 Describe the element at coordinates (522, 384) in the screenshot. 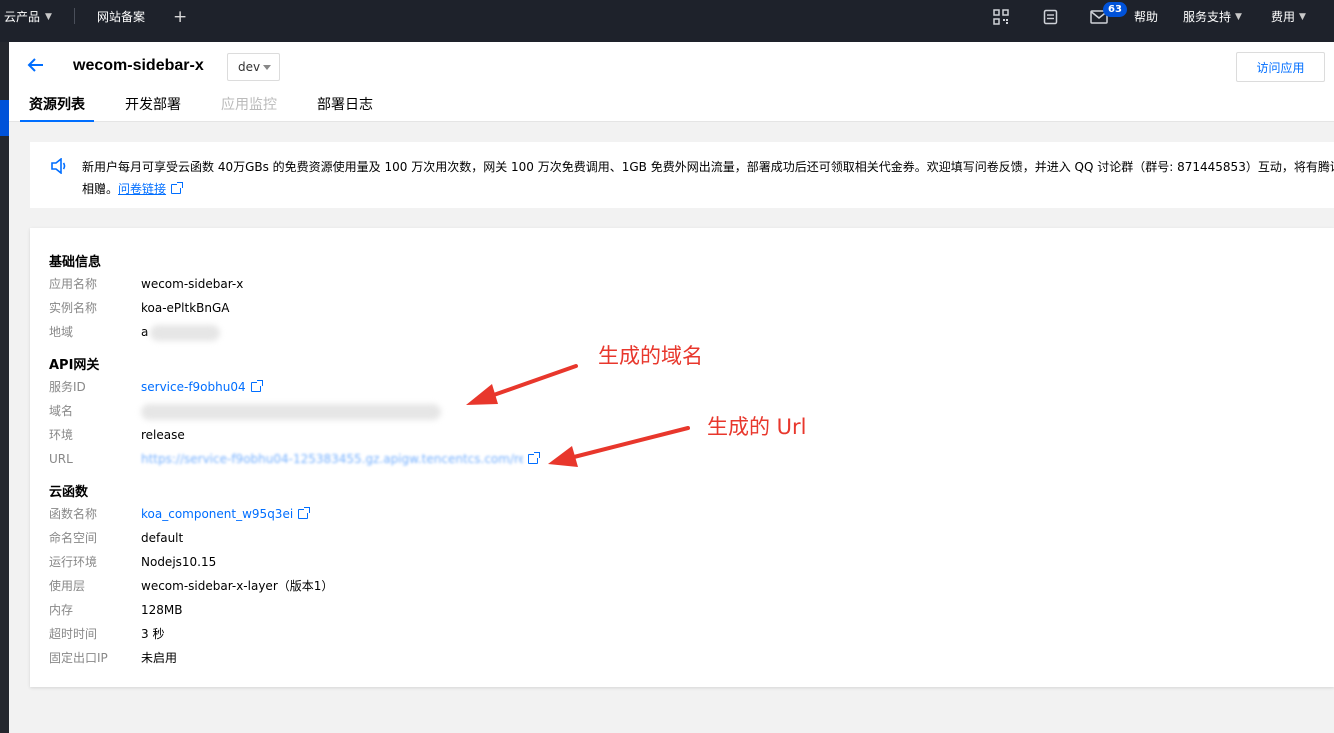

I see `arrow-to-domain` at that location.